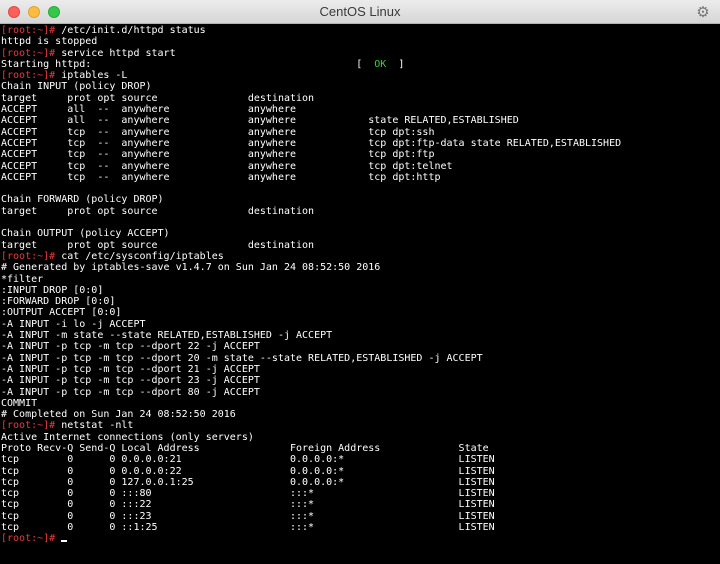 The width and height of the screenshot is (720, 564). I want to click on prompt-line: [root:~]# cat /etc/sysconfig/iptables, so click(360, 256).